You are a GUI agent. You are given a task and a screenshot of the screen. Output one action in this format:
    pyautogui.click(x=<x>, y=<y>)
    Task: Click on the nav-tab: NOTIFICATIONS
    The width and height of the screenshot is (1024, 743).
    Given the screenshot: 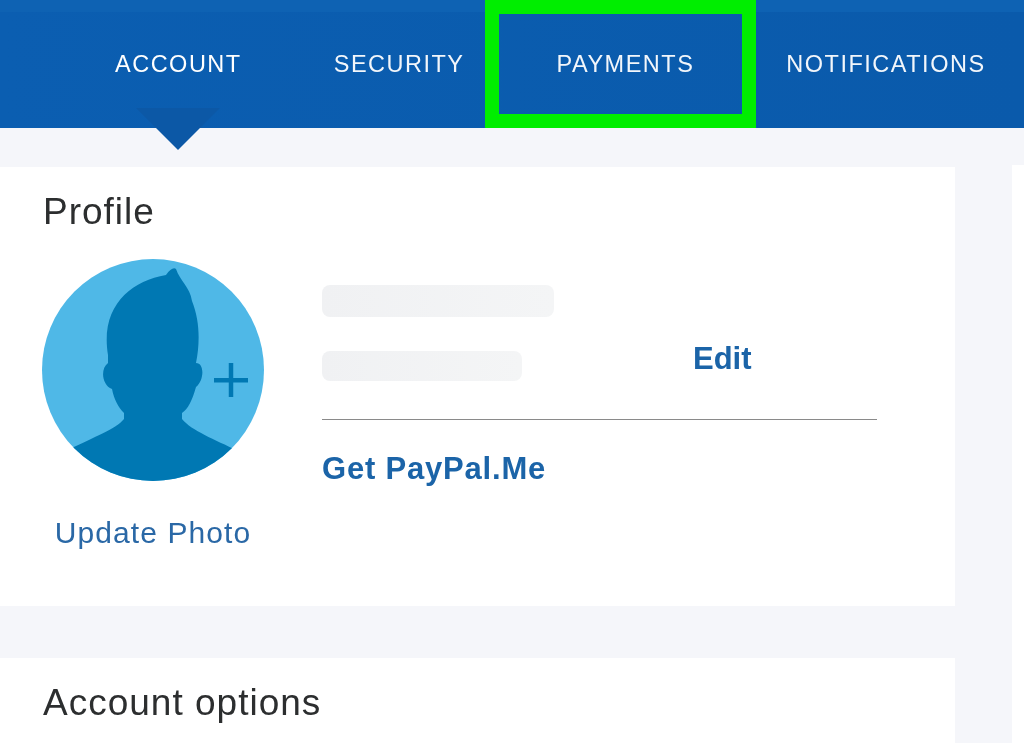 What is the action you would take?
    pyautogui.click(x=882, y=64)
    